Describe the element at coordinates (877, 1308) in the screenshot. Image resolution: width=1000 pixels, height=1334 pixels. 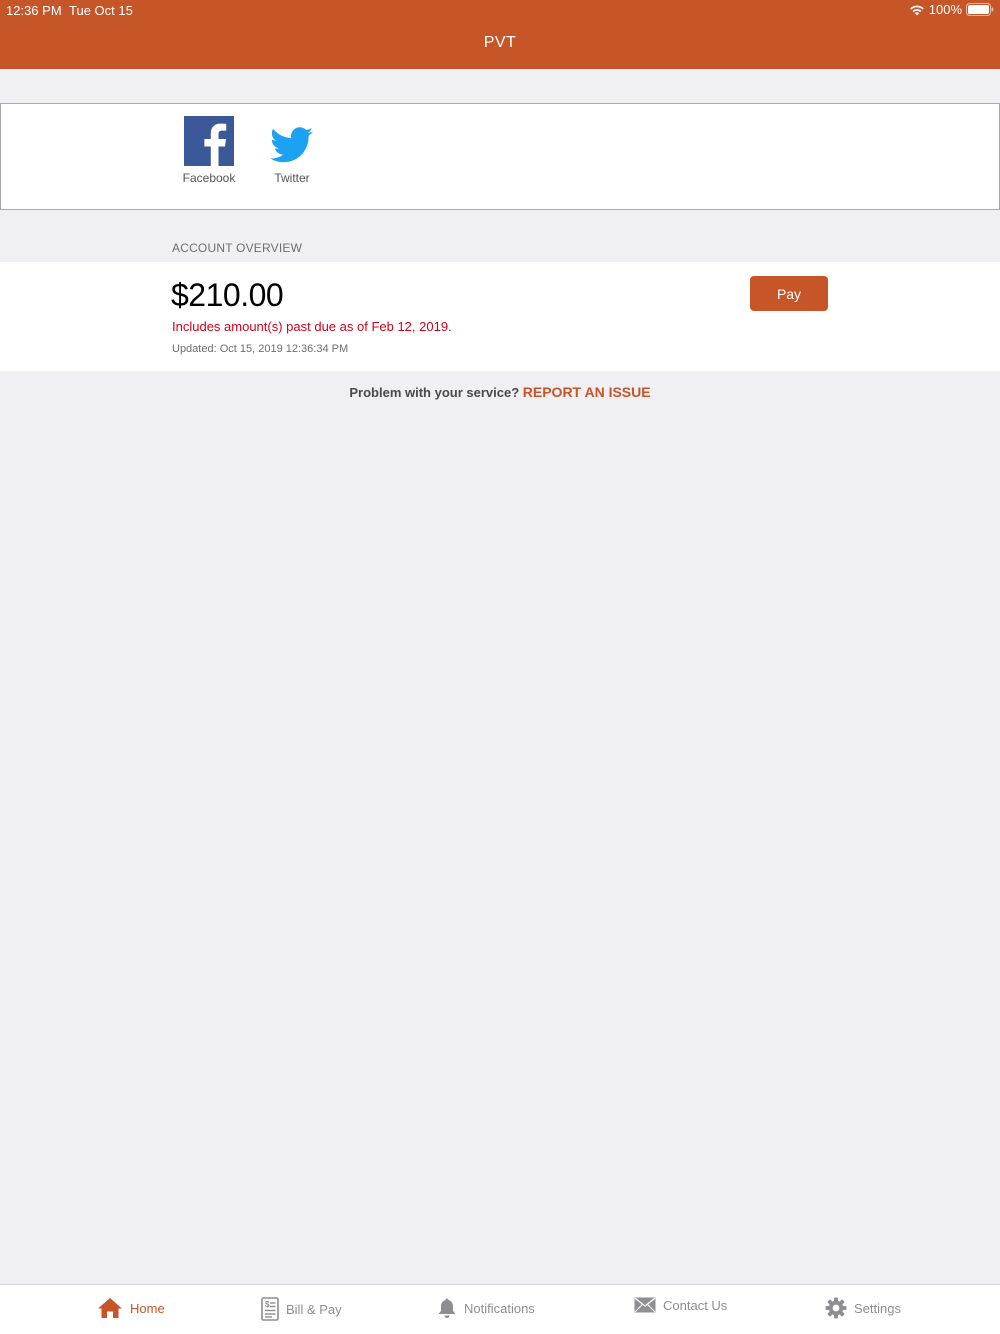
I see `tab-settings-label: Settings` at that location.